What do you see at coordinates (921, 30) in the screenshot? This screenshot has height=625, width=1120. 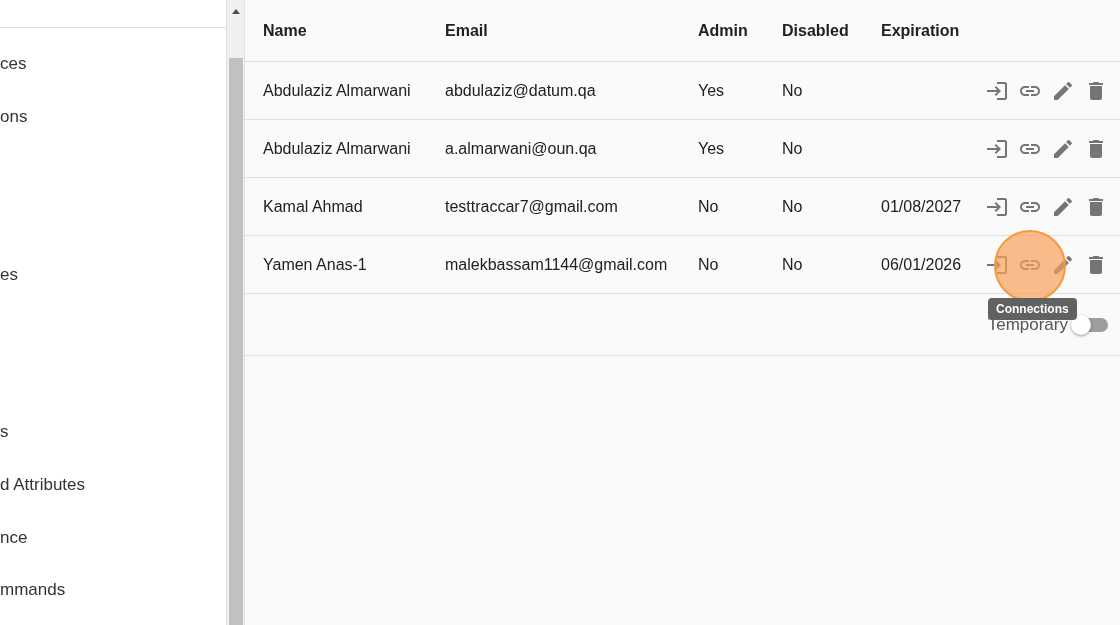 I see `column-header: Expiration` at bounding box center [921, 30].